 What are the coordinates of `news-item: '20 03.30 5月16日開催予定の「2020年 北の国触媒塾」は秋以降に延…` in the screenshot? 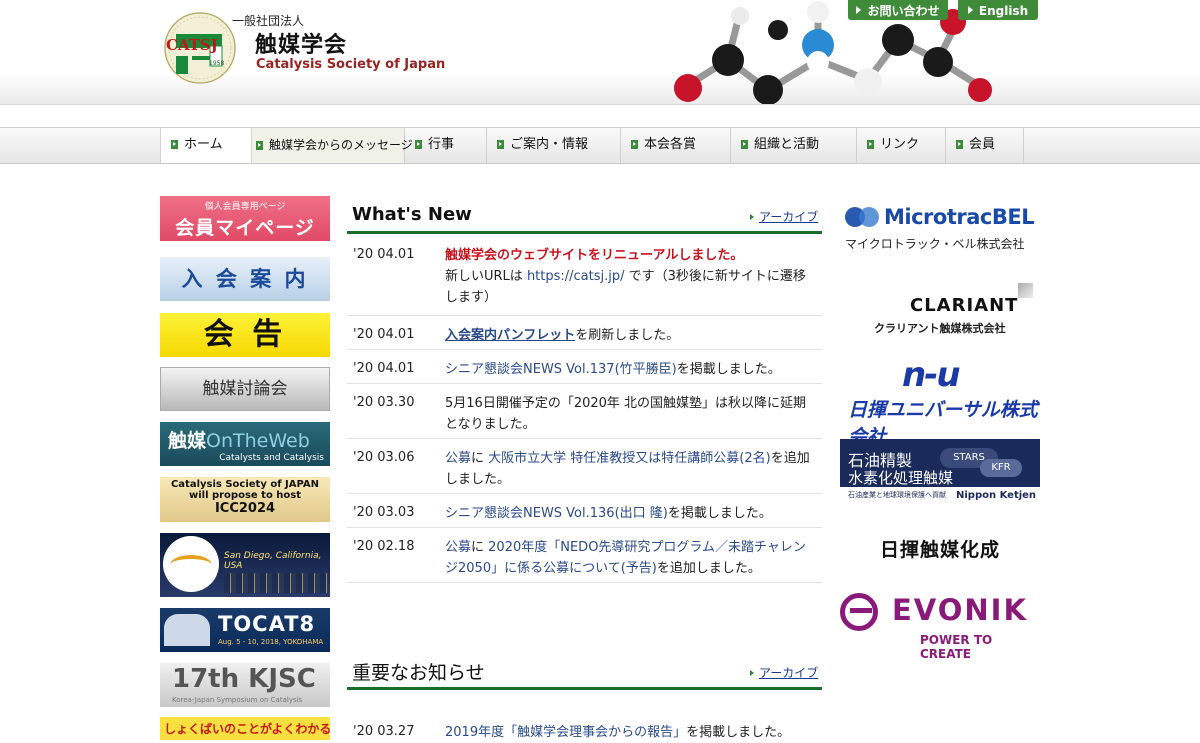 It's located at (584, 411).